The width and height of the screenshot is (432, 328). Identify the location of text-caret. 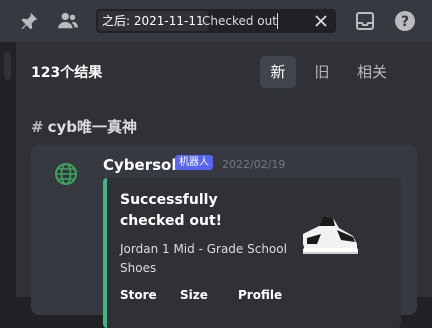
(277, 21).